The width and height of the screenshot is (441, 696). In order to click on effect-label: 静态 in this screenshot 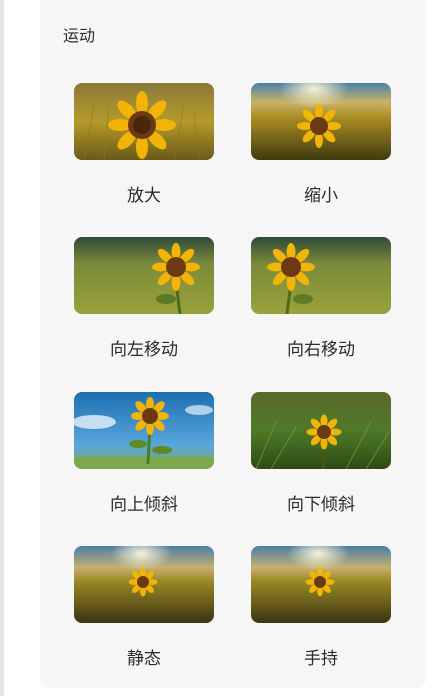, I will do `click(144, 659)`.